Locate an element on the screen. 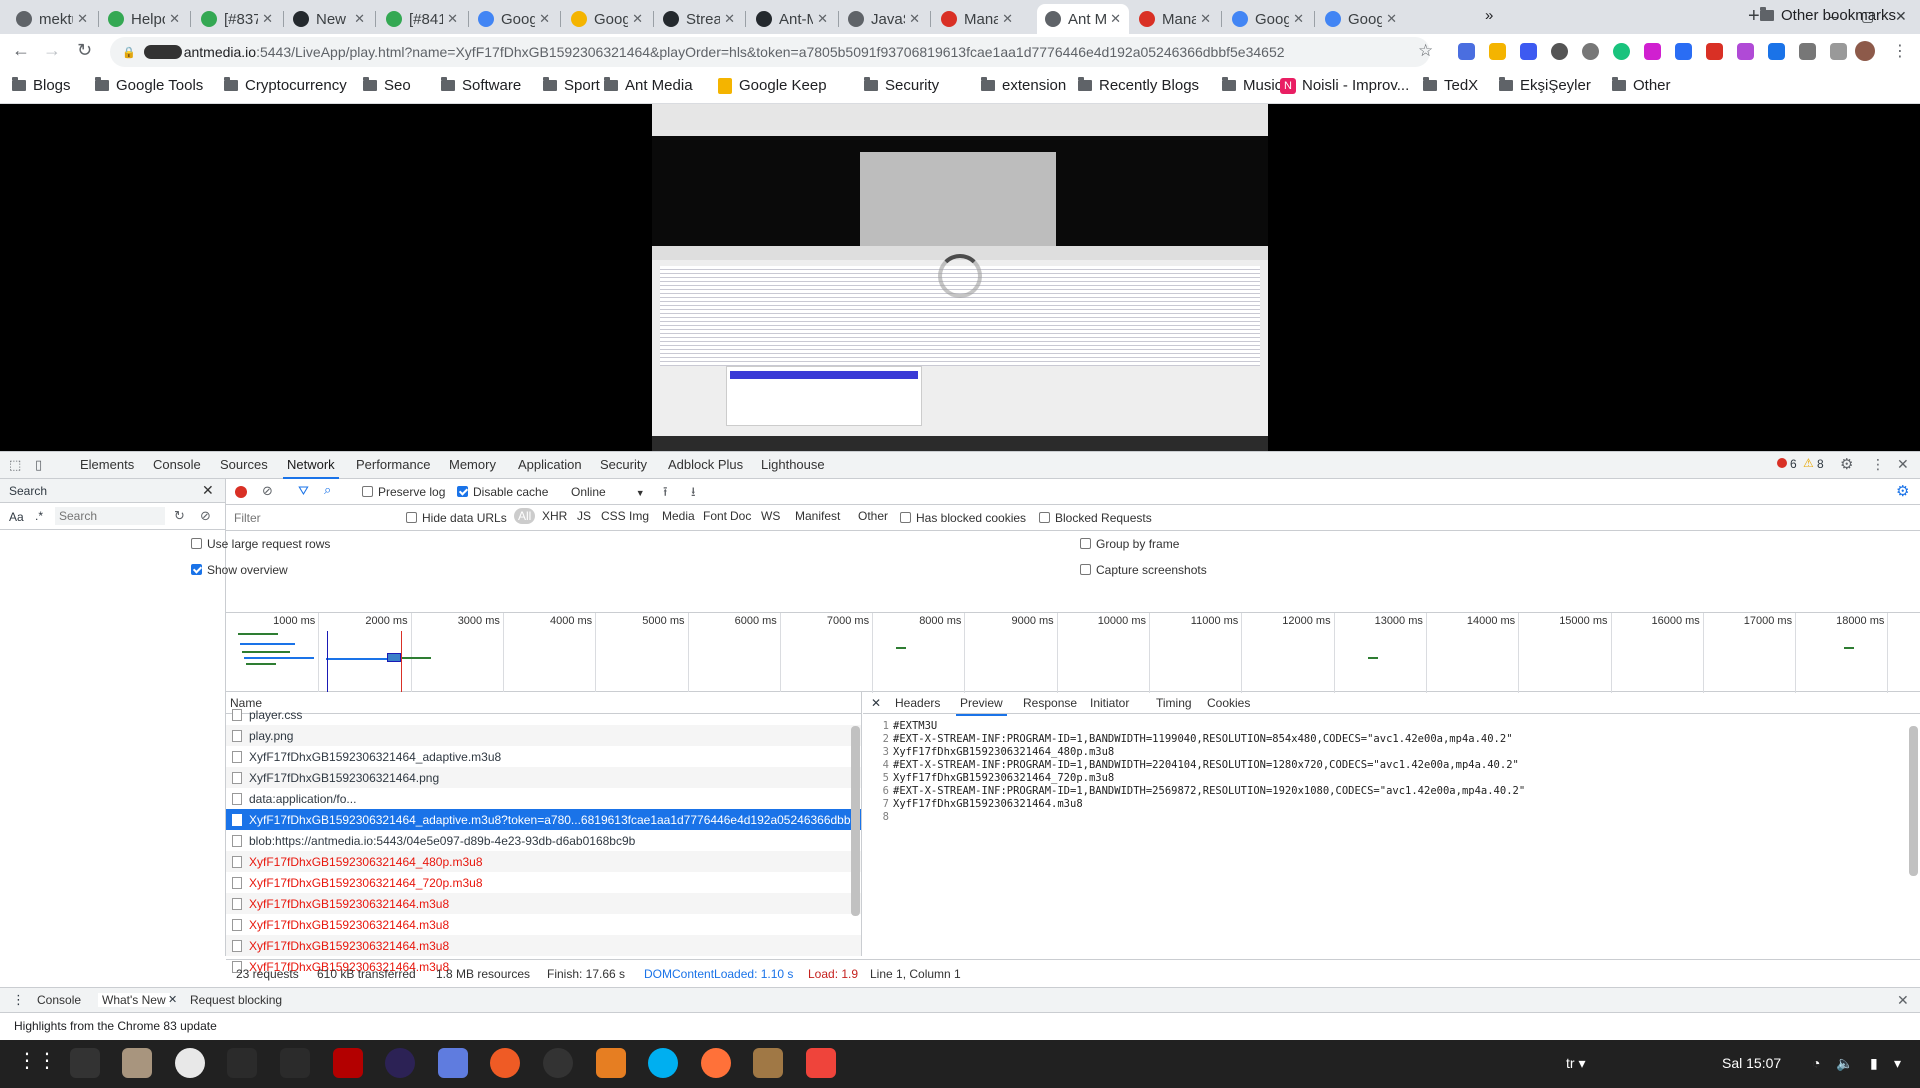  type-filter-css: CSS is located at coordinates (613, 516).